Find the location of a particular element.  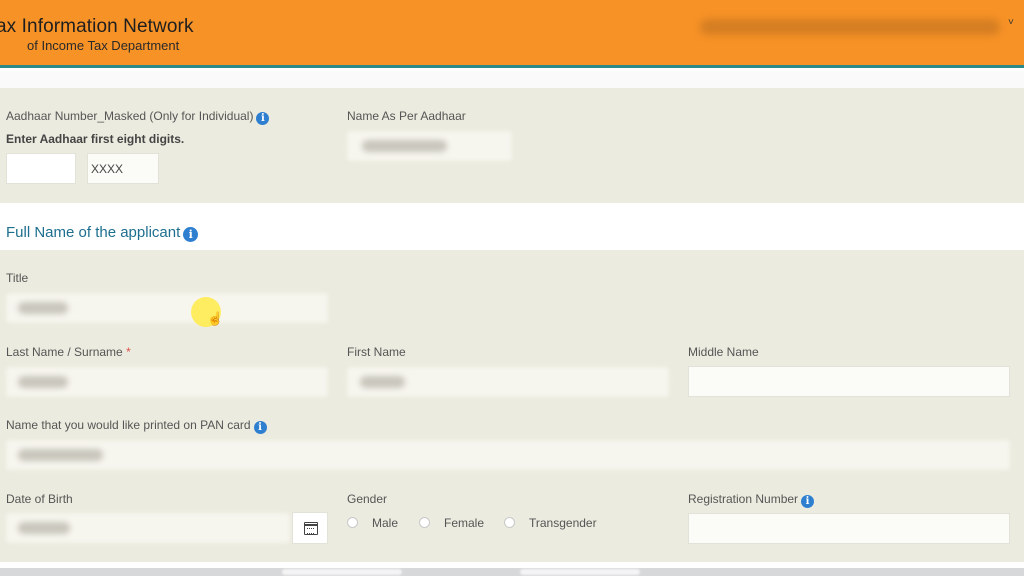

section-title-text: Full Name of the applicant is located at coordinates (93, 232).